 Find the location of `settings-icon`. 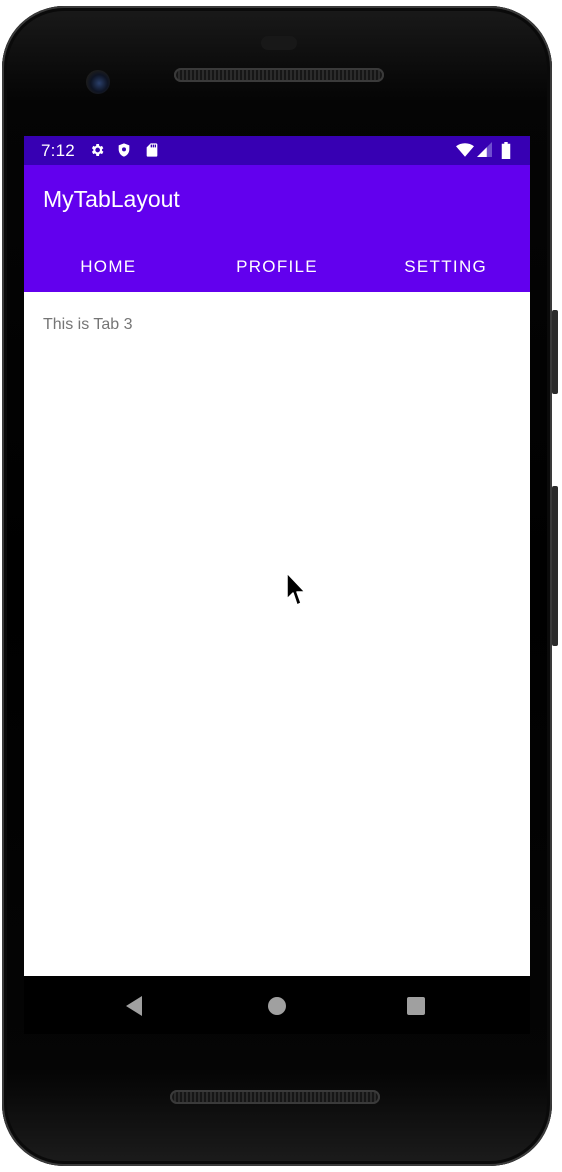

settings-icon is located at coordinates (97, 150).